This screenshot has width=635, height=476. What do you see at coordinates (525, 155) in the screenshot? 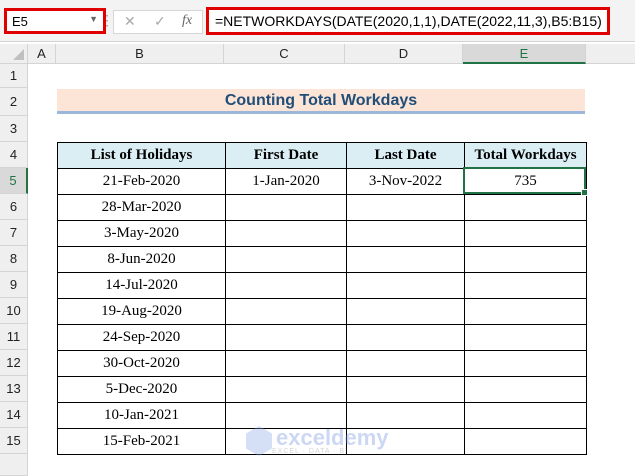
I see `header-total-workdays: Total Workdays` at bounding box center [525, 155].